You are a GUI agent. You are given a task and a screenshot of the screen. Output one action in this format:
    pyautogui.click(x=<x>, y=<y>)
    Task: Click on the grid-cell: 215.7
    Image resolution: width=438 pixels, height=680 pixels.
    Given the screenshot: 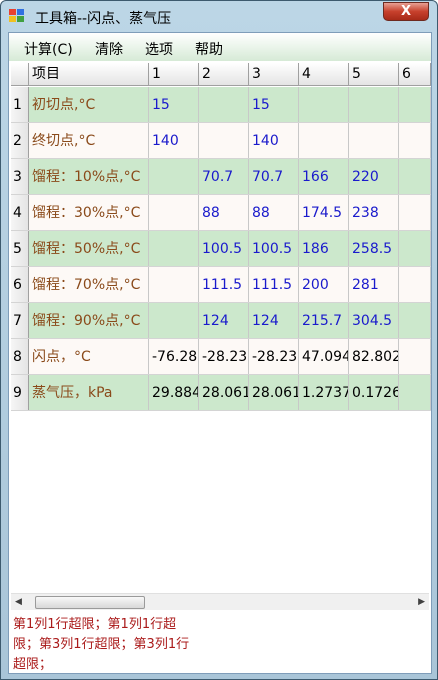 What is the action you would take?
    pyautogui.click(x=324, y=320)
    